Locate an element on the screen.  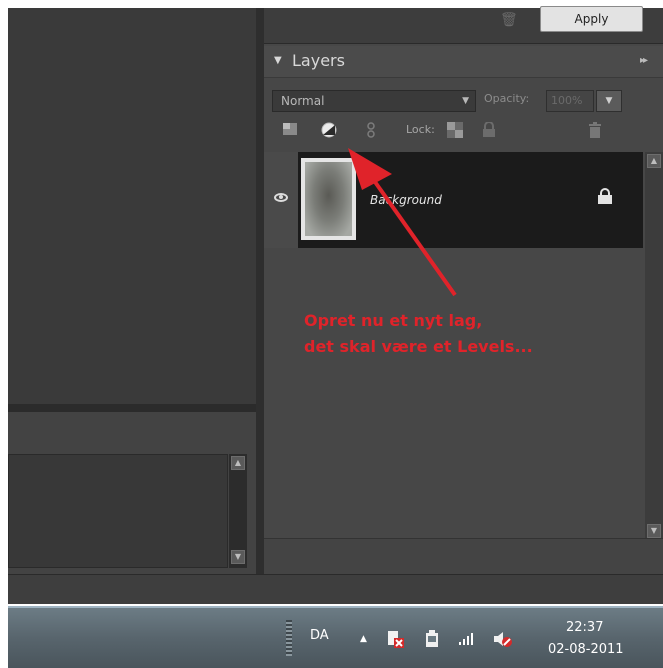
clock-time: 22:37 is located at coordinates (584, 627).